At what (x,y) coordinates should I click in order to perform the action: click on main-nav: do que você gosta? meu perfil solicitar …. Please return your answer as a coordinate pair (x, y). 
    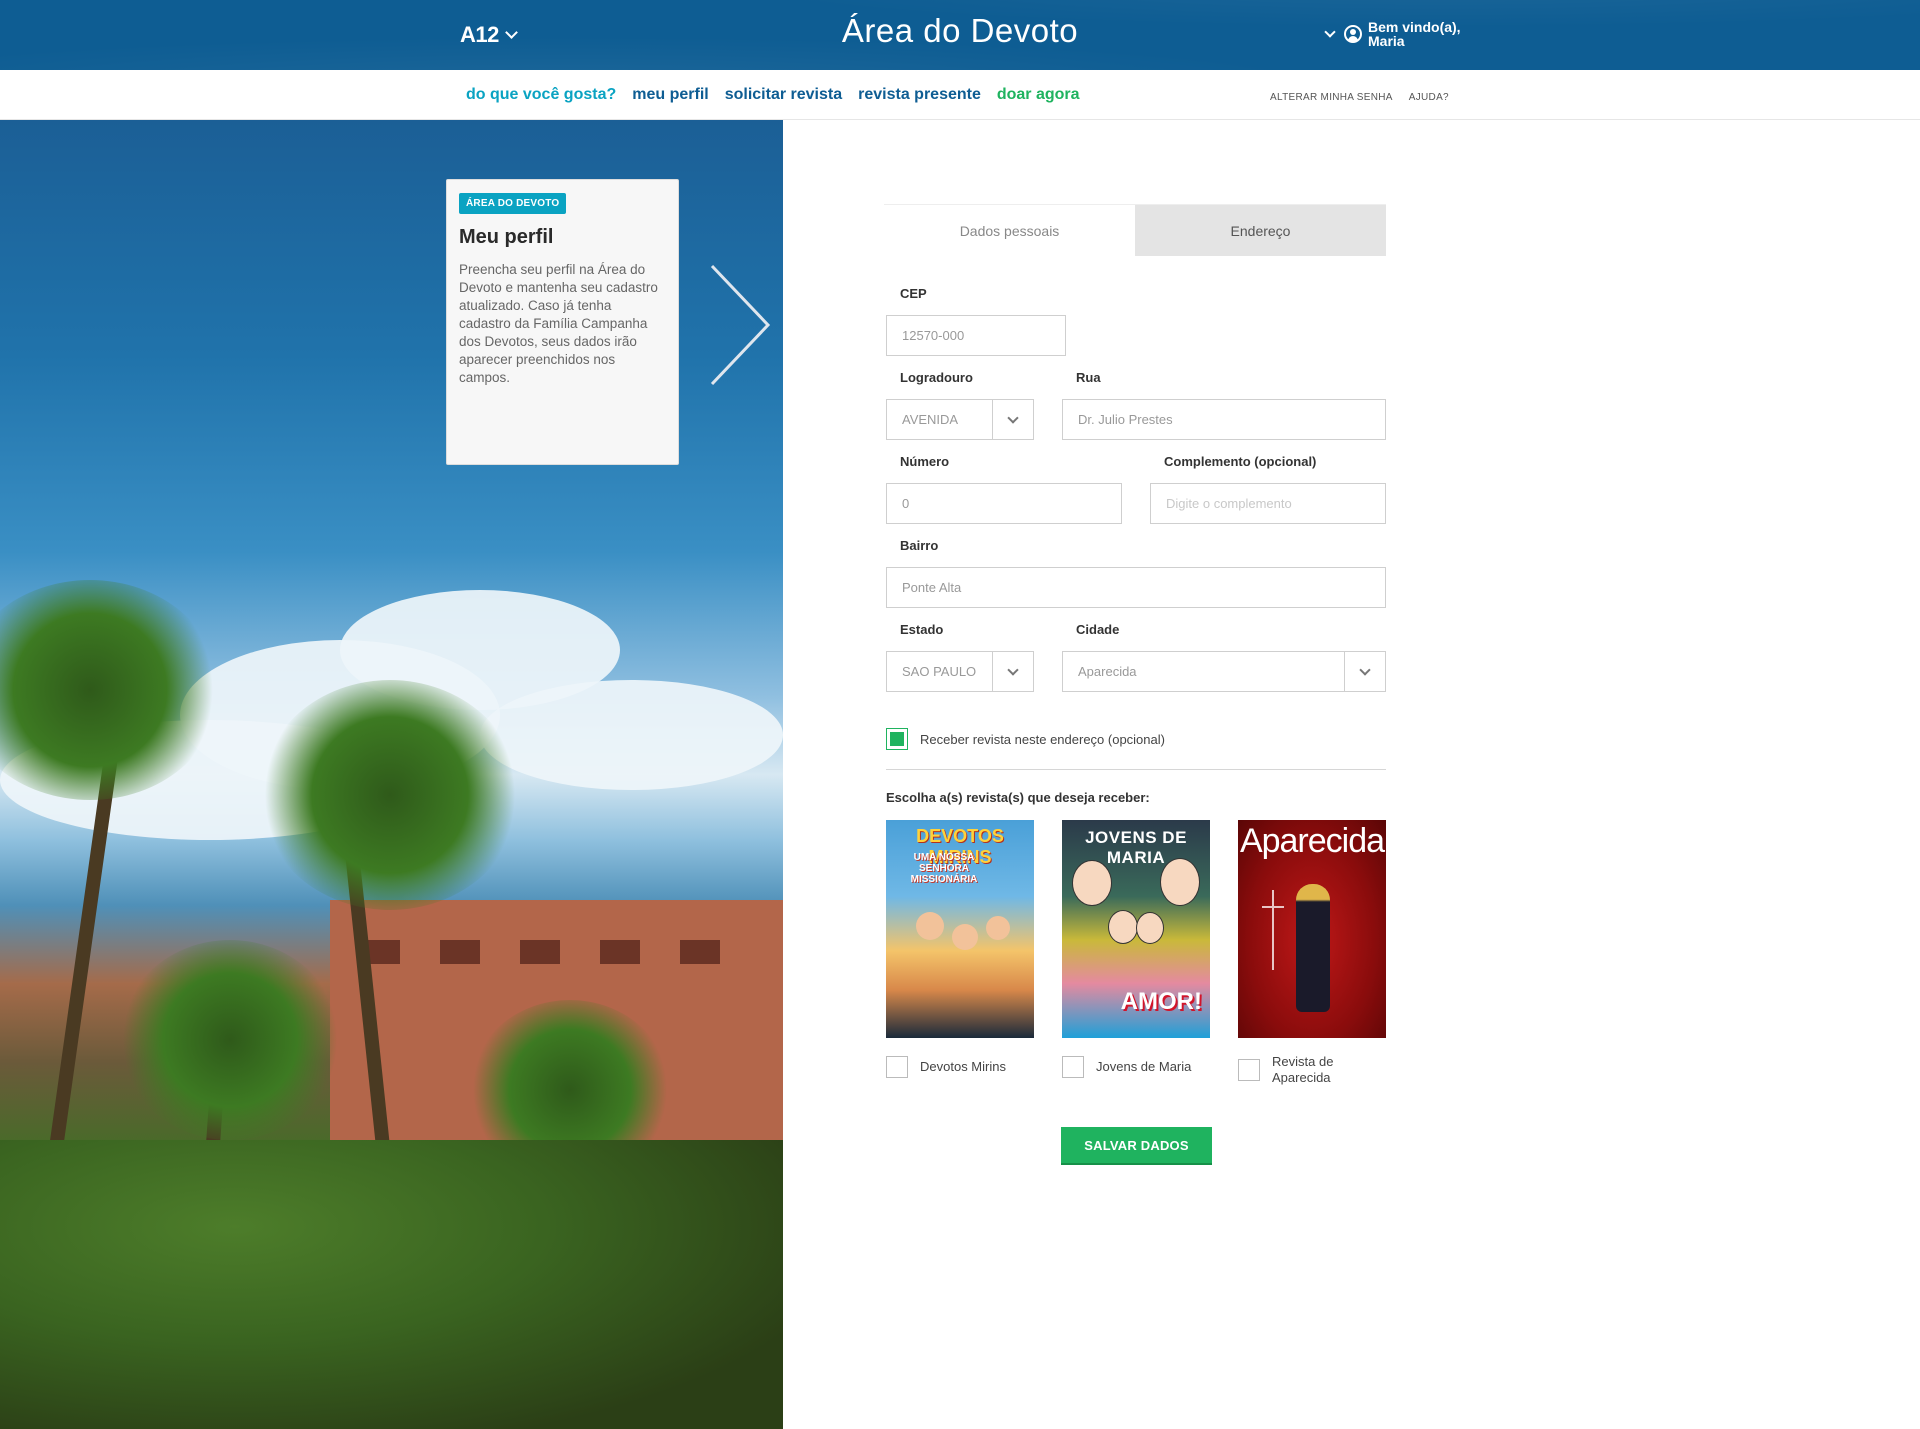
    Looking at the image, I should click on (960, 95).